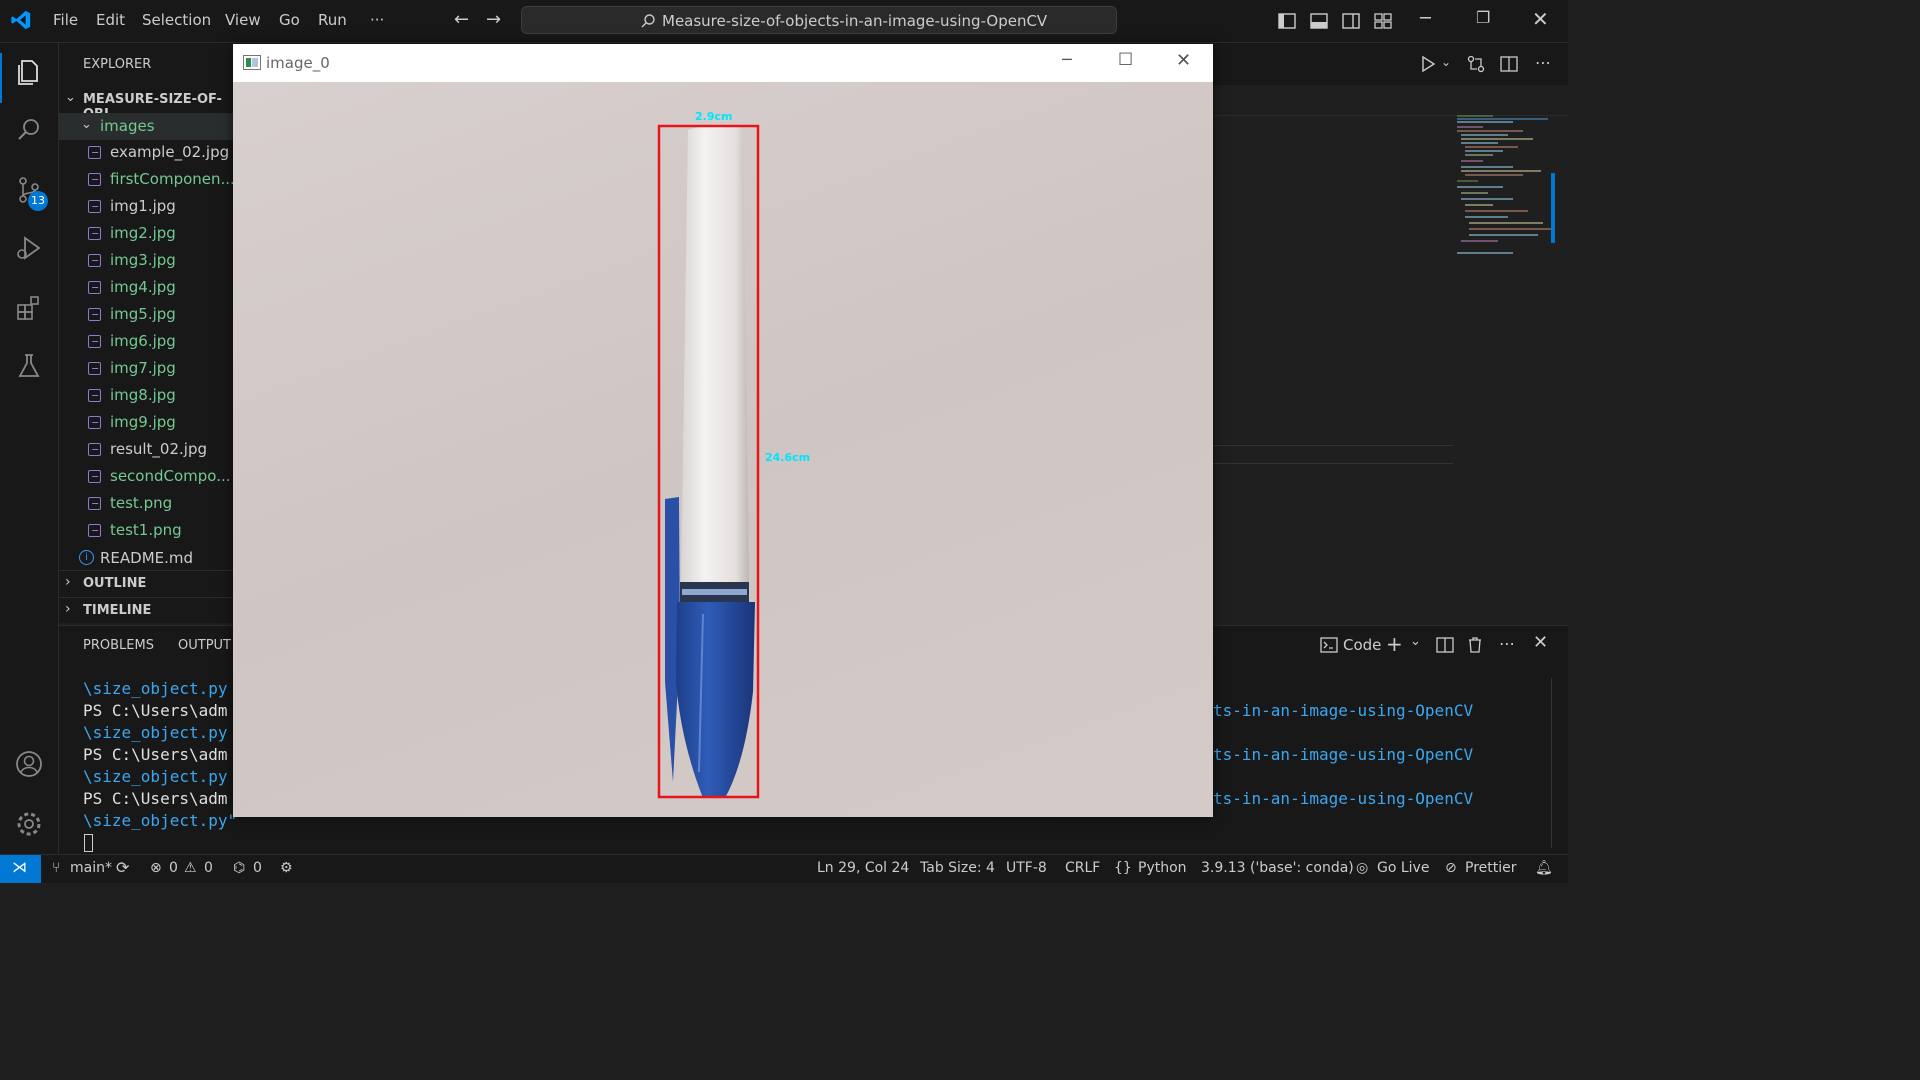 Image resolution: width=1920 pixels, height=1080 pixels. Describe the element at coordinates (708, 461) in the screenshot. I see `pen-photo` at that location.